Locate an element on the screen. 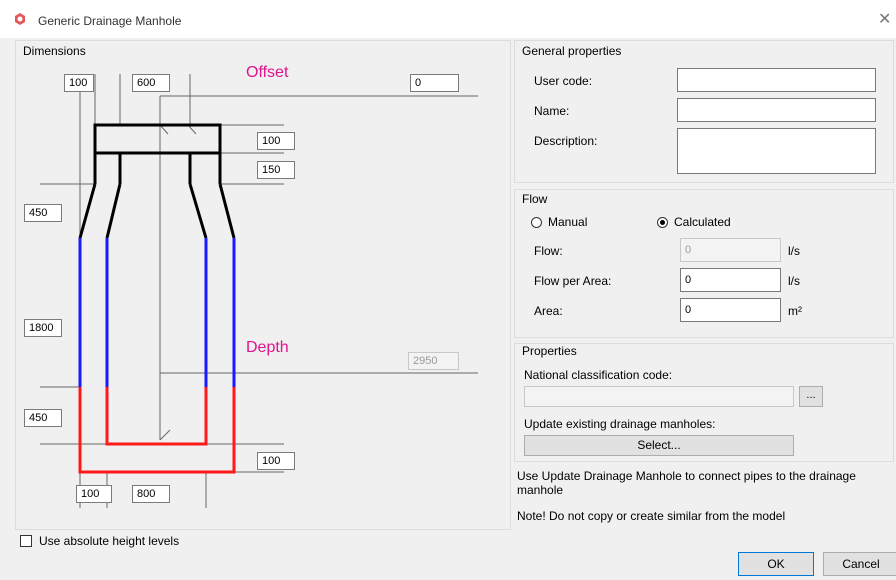 Image resolution: width=896 pixels, height=580 pixels. manual-label: Manual is located at coordinates (568, 222).